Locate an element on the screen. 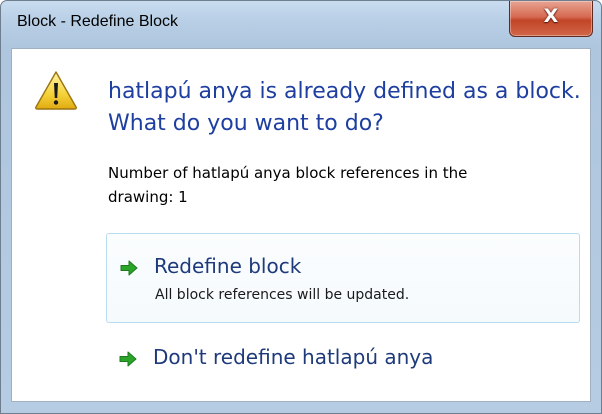  title-bar: Block - Redefine Block X is located at coordinates (301, 24).